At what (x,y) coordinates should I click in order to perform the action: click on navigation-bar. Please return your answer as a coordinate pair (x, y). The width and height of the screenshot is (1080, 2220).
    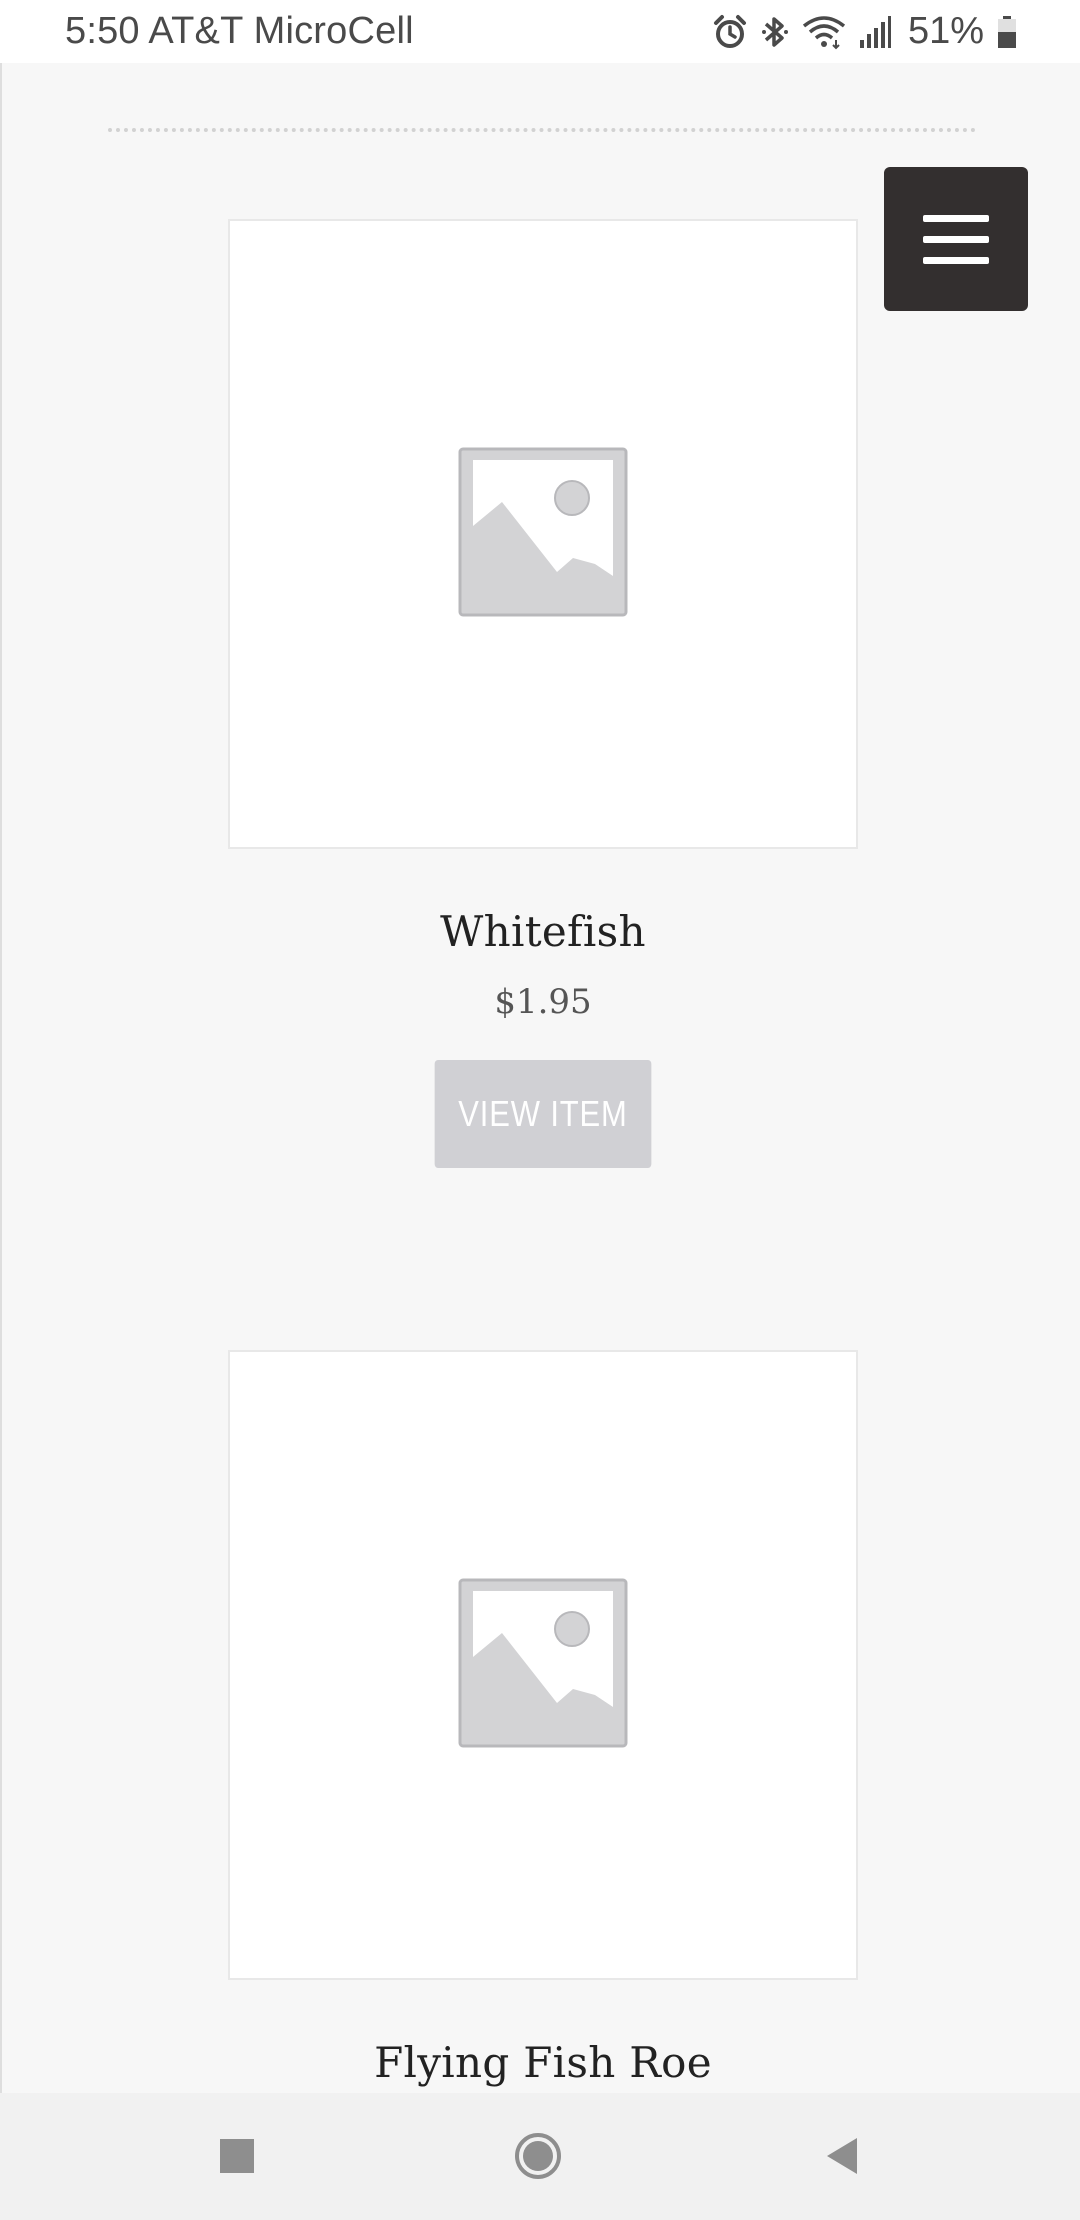
    Looking at the image, I should click on (540, 2156).